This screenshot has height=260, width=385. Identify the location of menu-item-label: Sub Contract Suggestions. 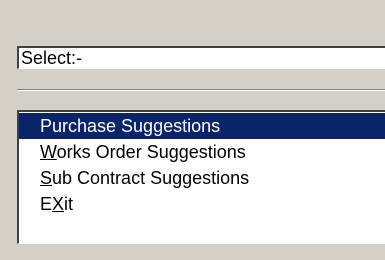
(145, 178).